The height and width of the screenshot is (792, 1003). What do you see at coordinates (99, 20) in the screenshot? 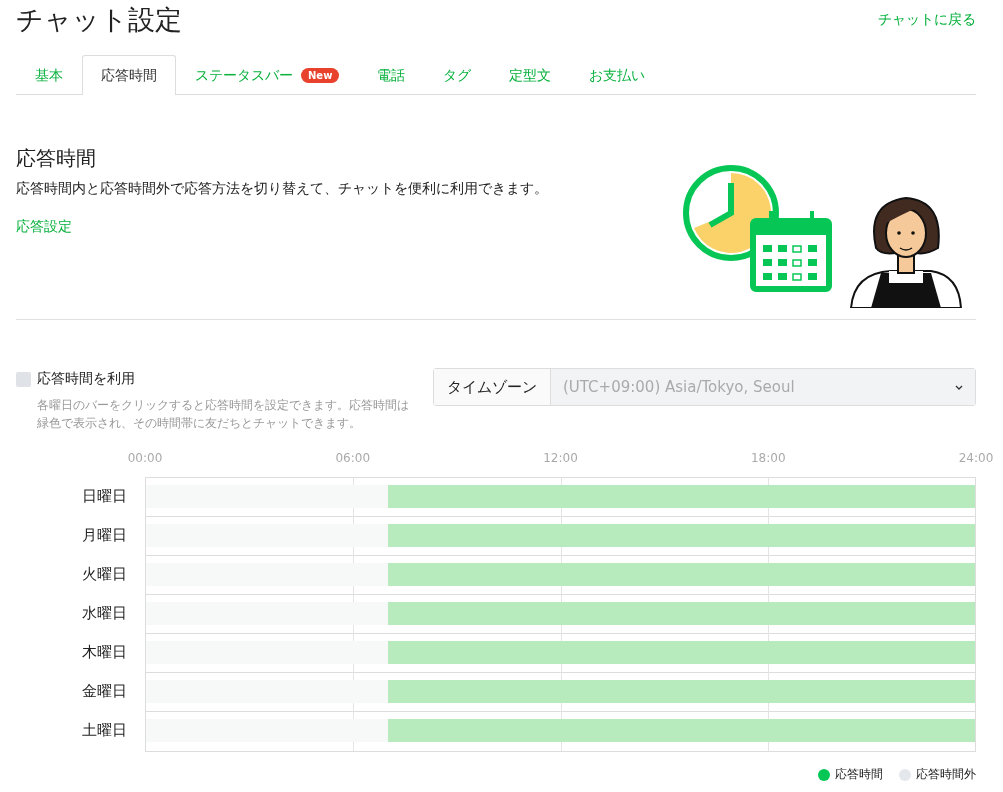
I see `page-title: チャット設定` at bounding box center [99, 20].